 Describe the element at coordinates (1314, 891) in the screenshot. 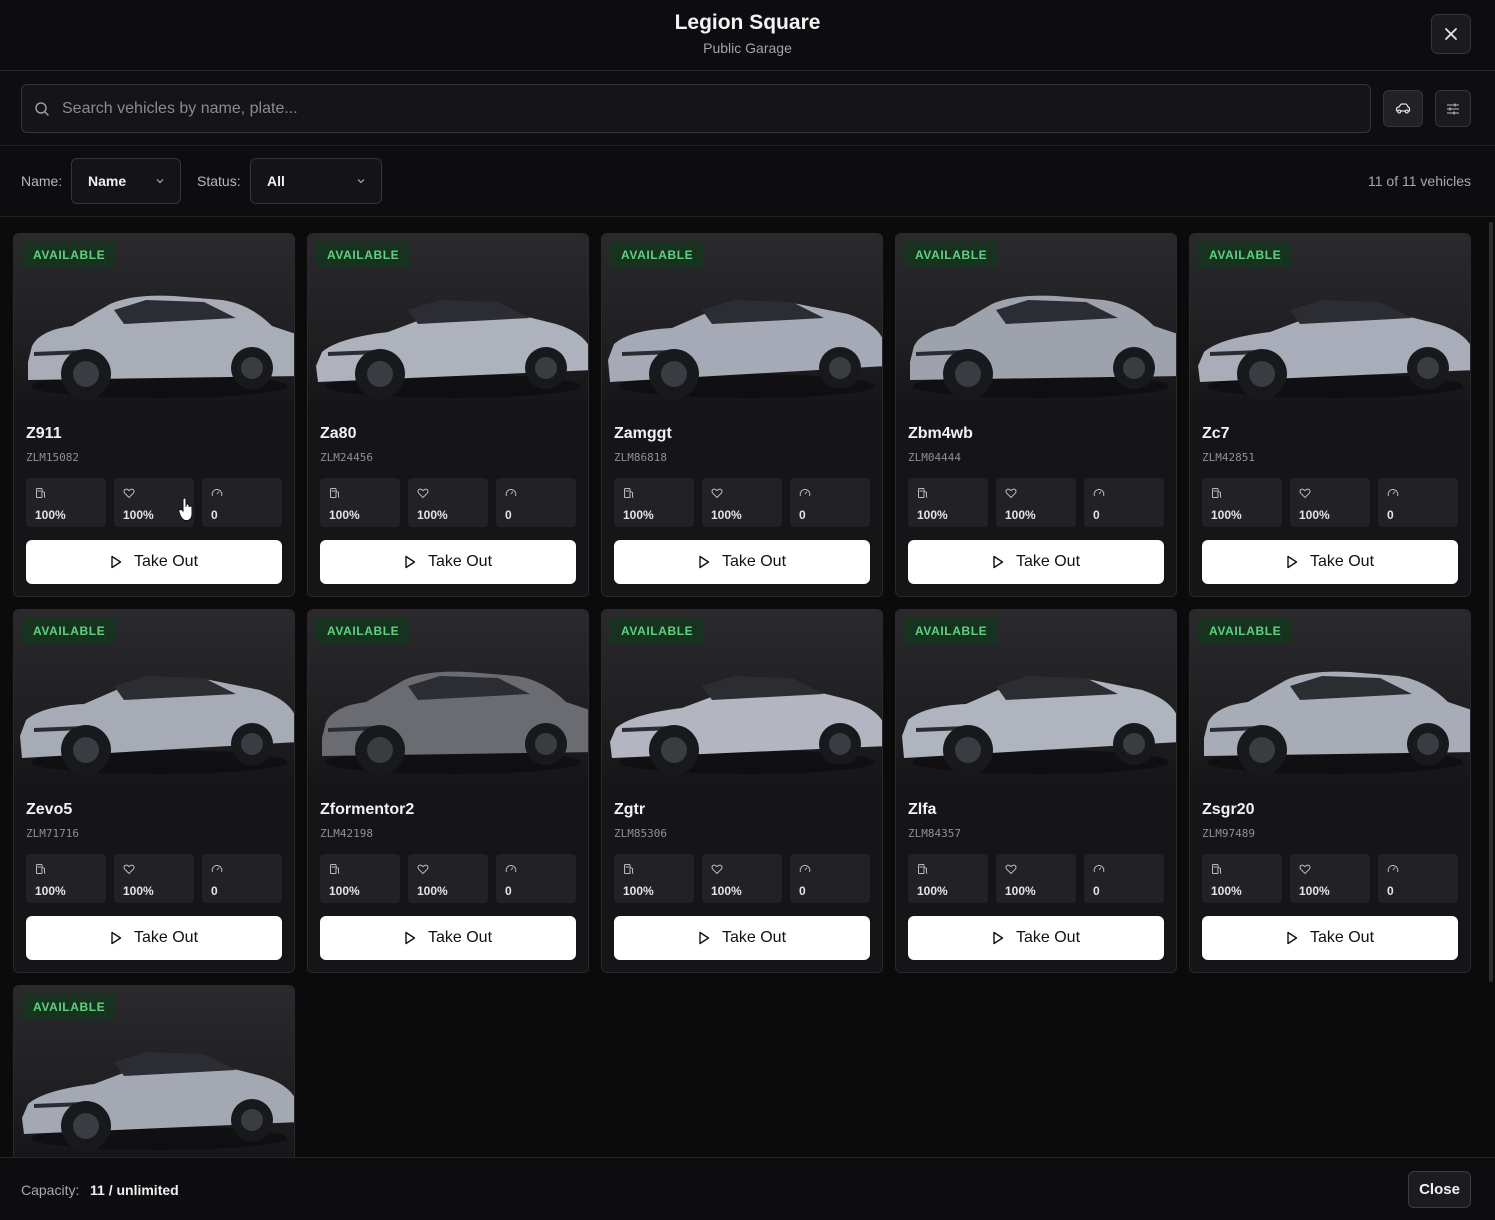

I see `engine-value: 100%` at that location.